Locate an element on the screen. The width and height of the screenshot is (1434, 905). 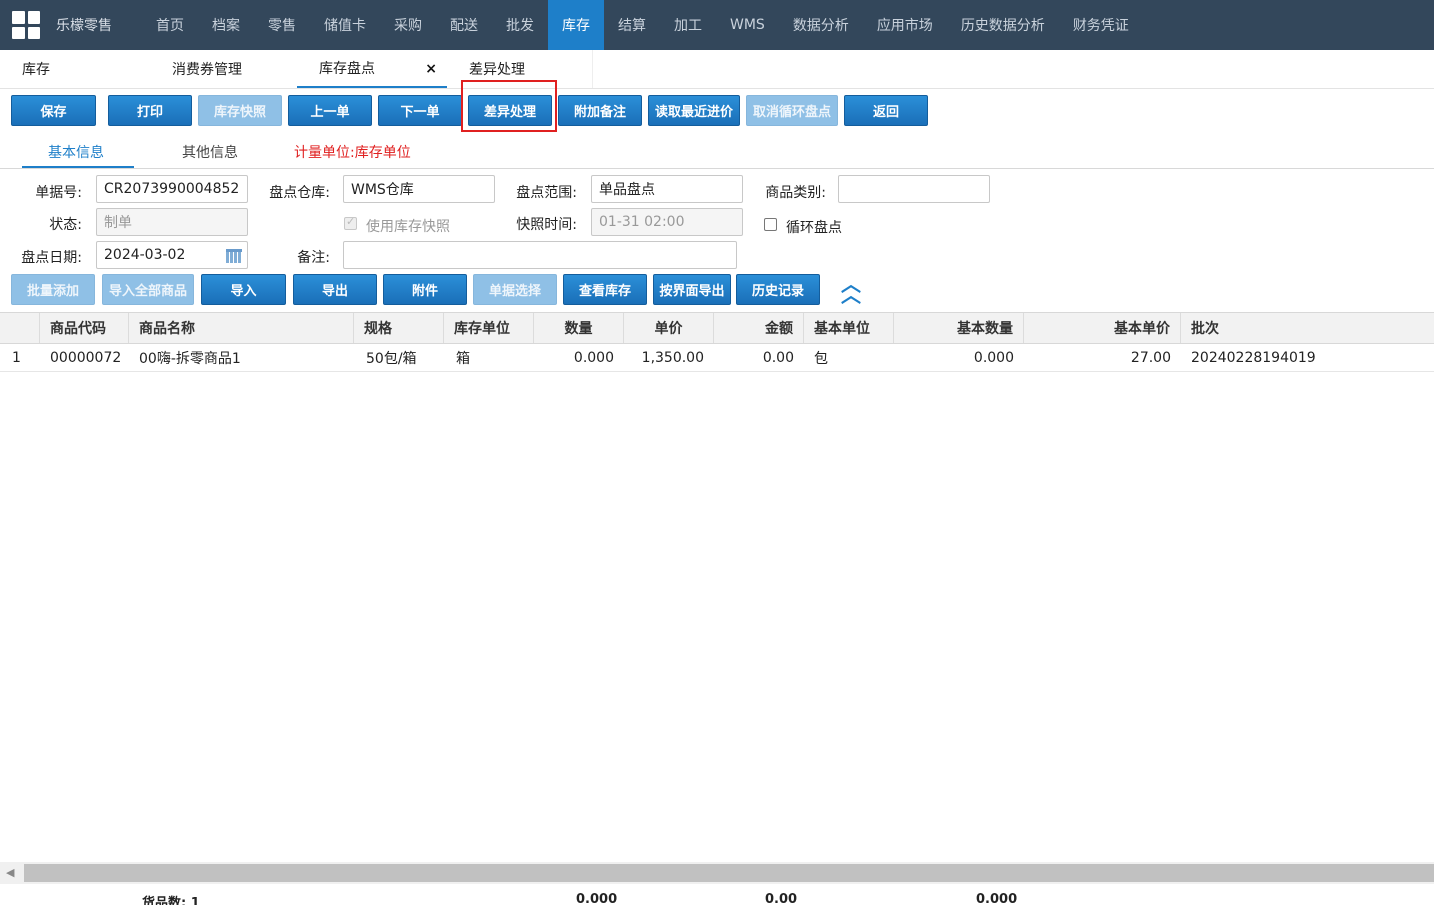
cell-price: 1,350.00 is located at coordinates (669, 357).